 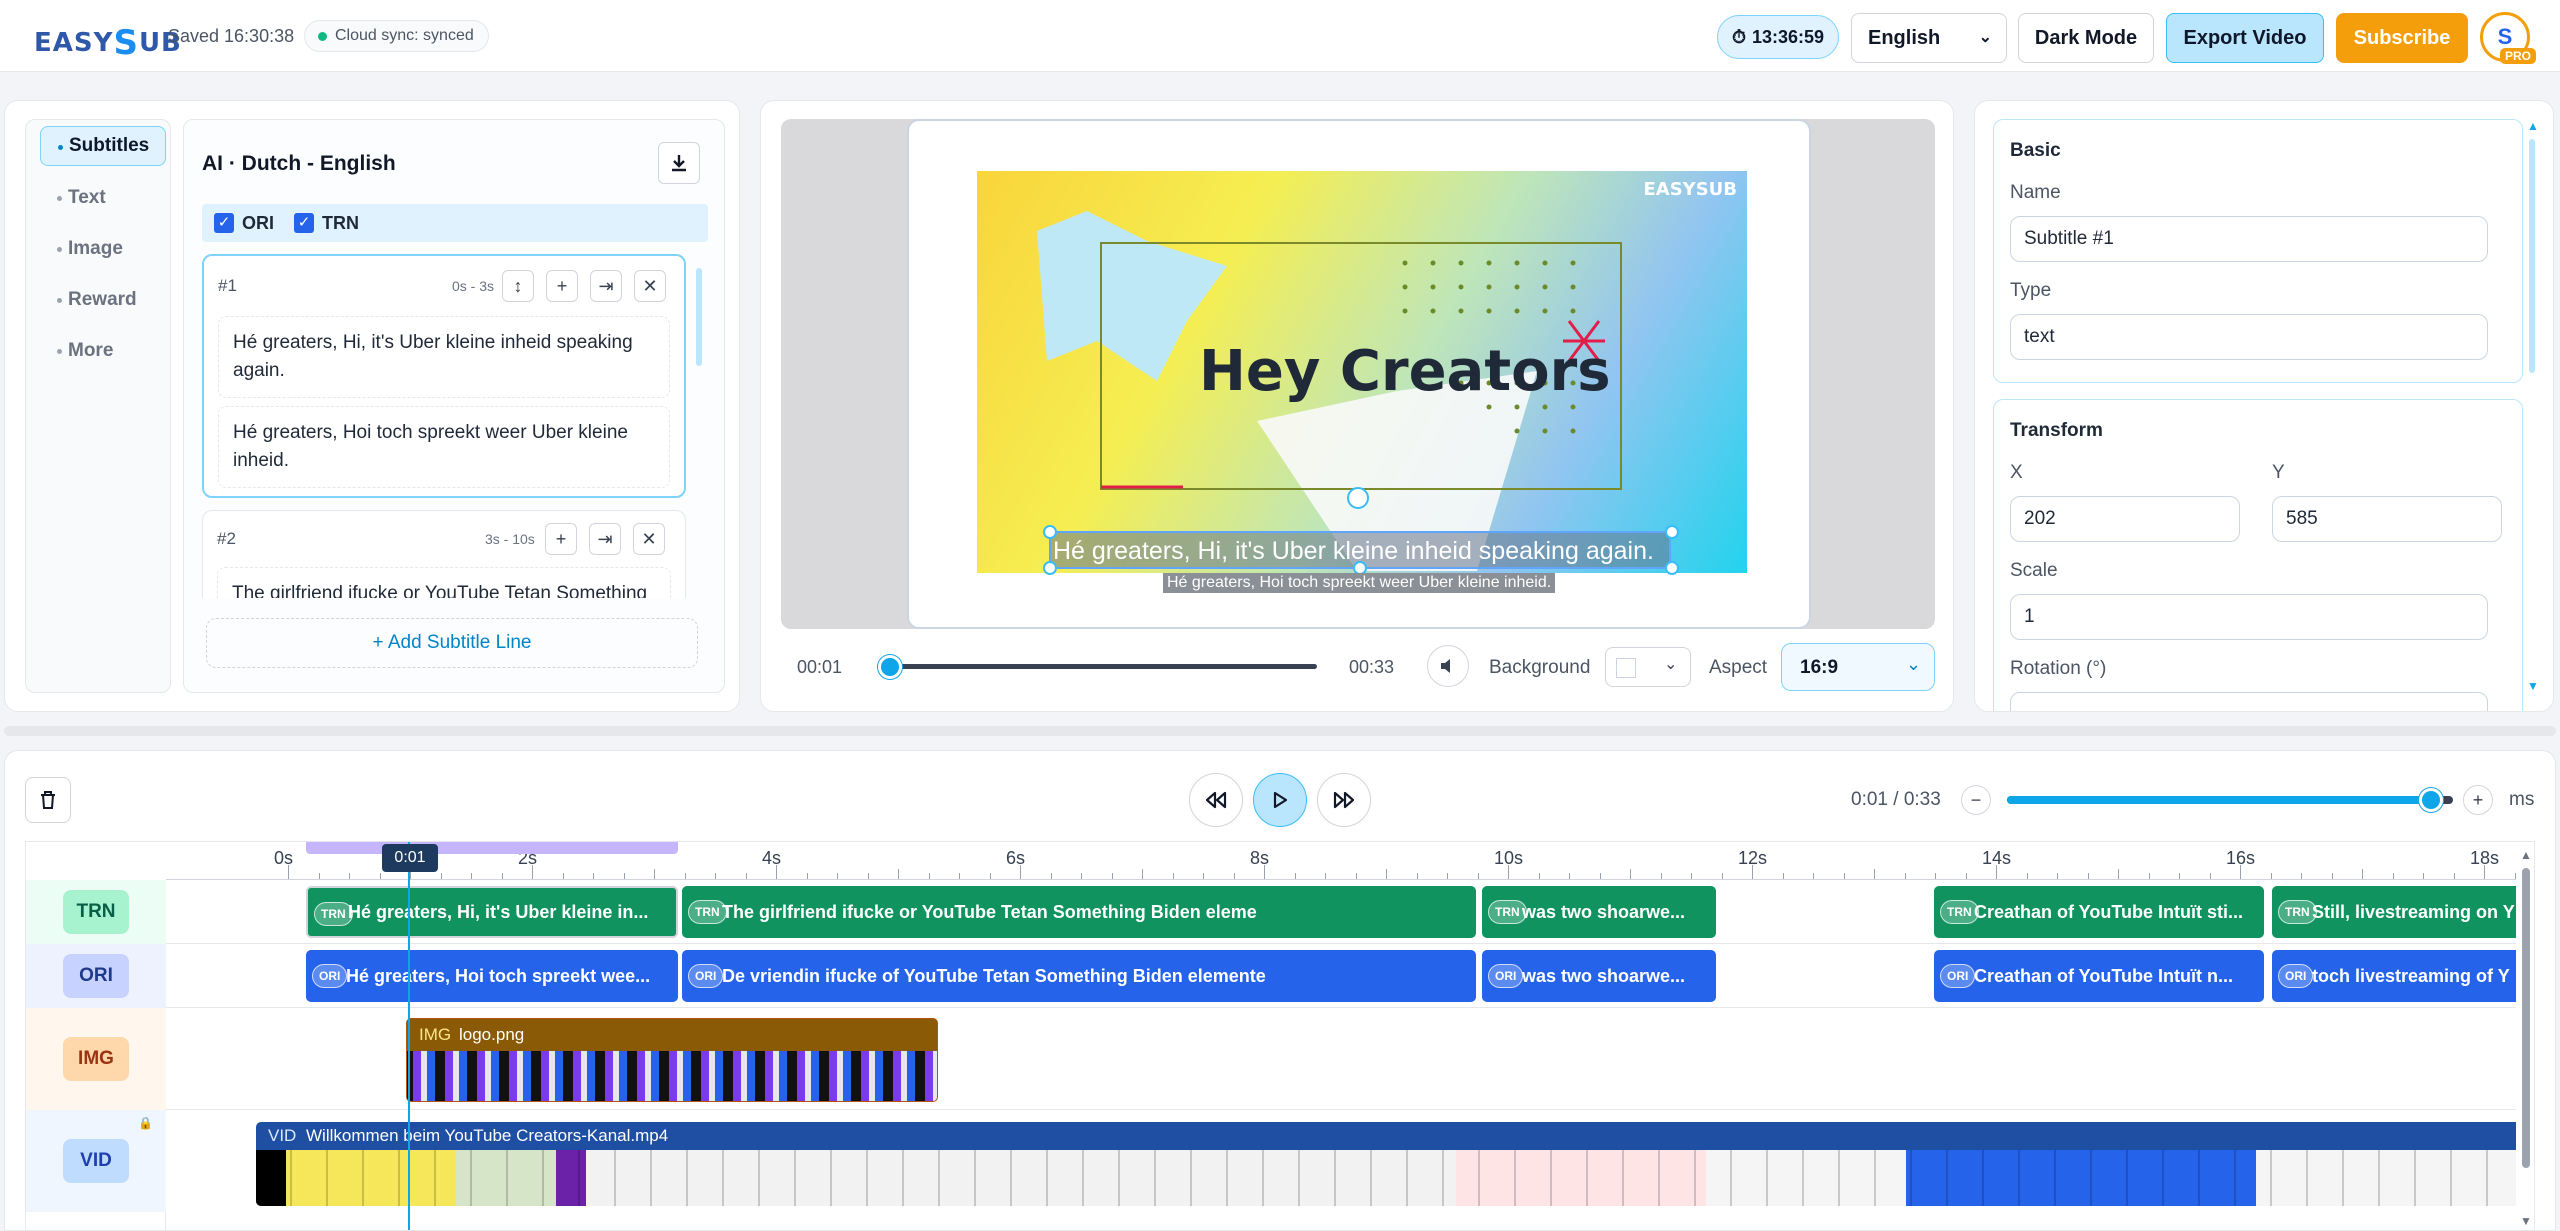 I want to click on trn-checkbox: ✓, so click(x=304, y=223).